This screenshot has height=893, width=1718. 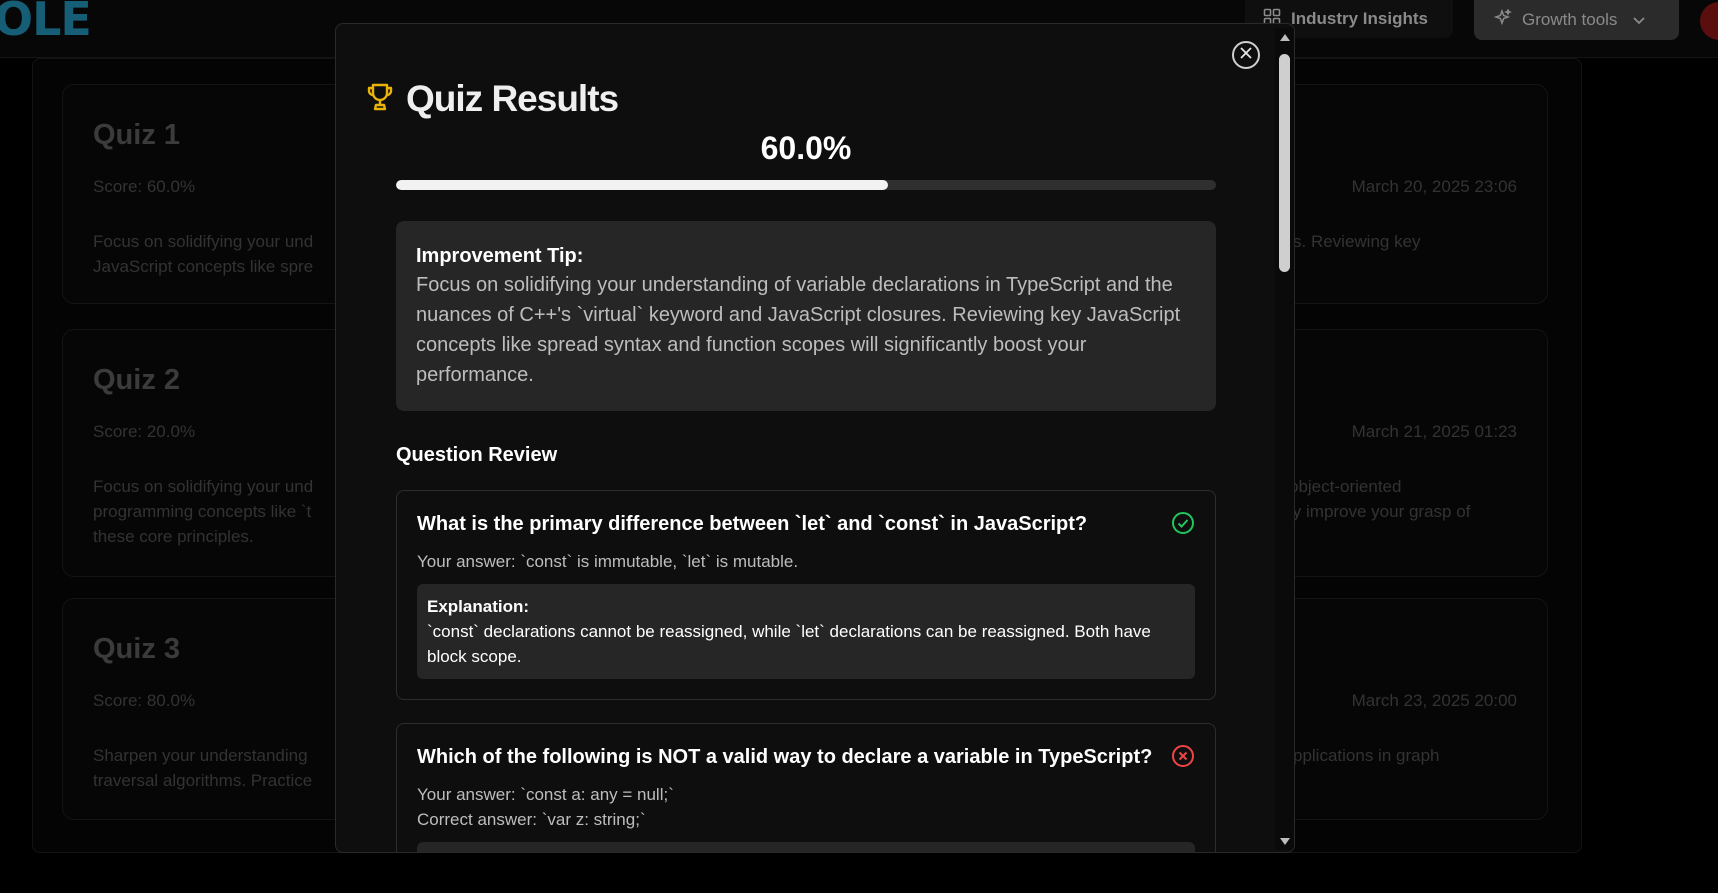 I want to click on quiz-tip-line: ly improve your grasp of, so click(x=1380, y=511).